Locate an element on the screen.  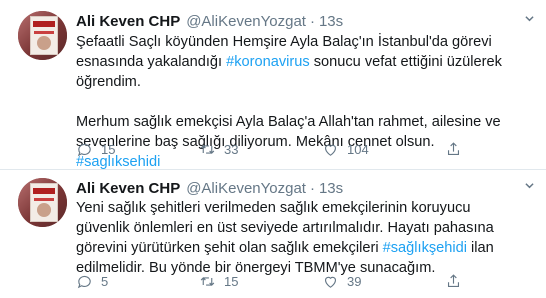
like-count: 39 is located at coordinates (354, 281).